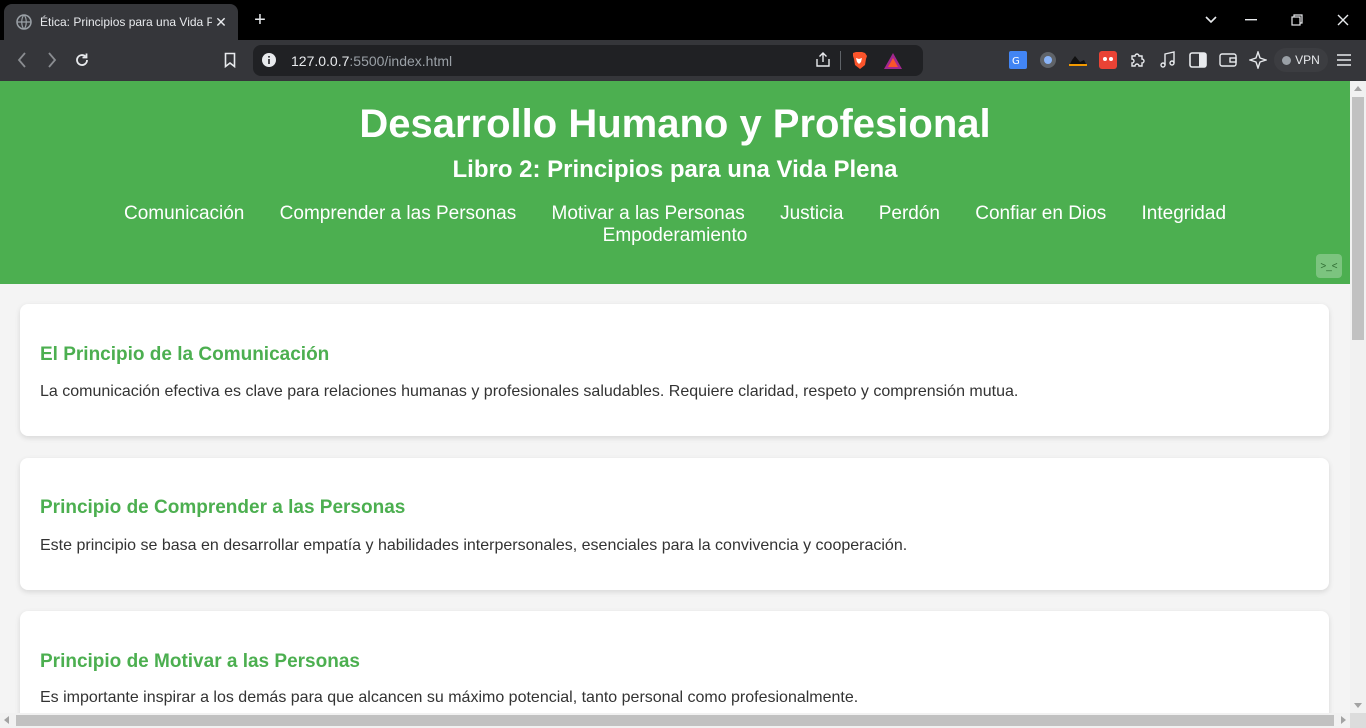 The height and width of the screenshot is (728, 1366). I want to click on horizontal-scrollbar, so click(675, 720).